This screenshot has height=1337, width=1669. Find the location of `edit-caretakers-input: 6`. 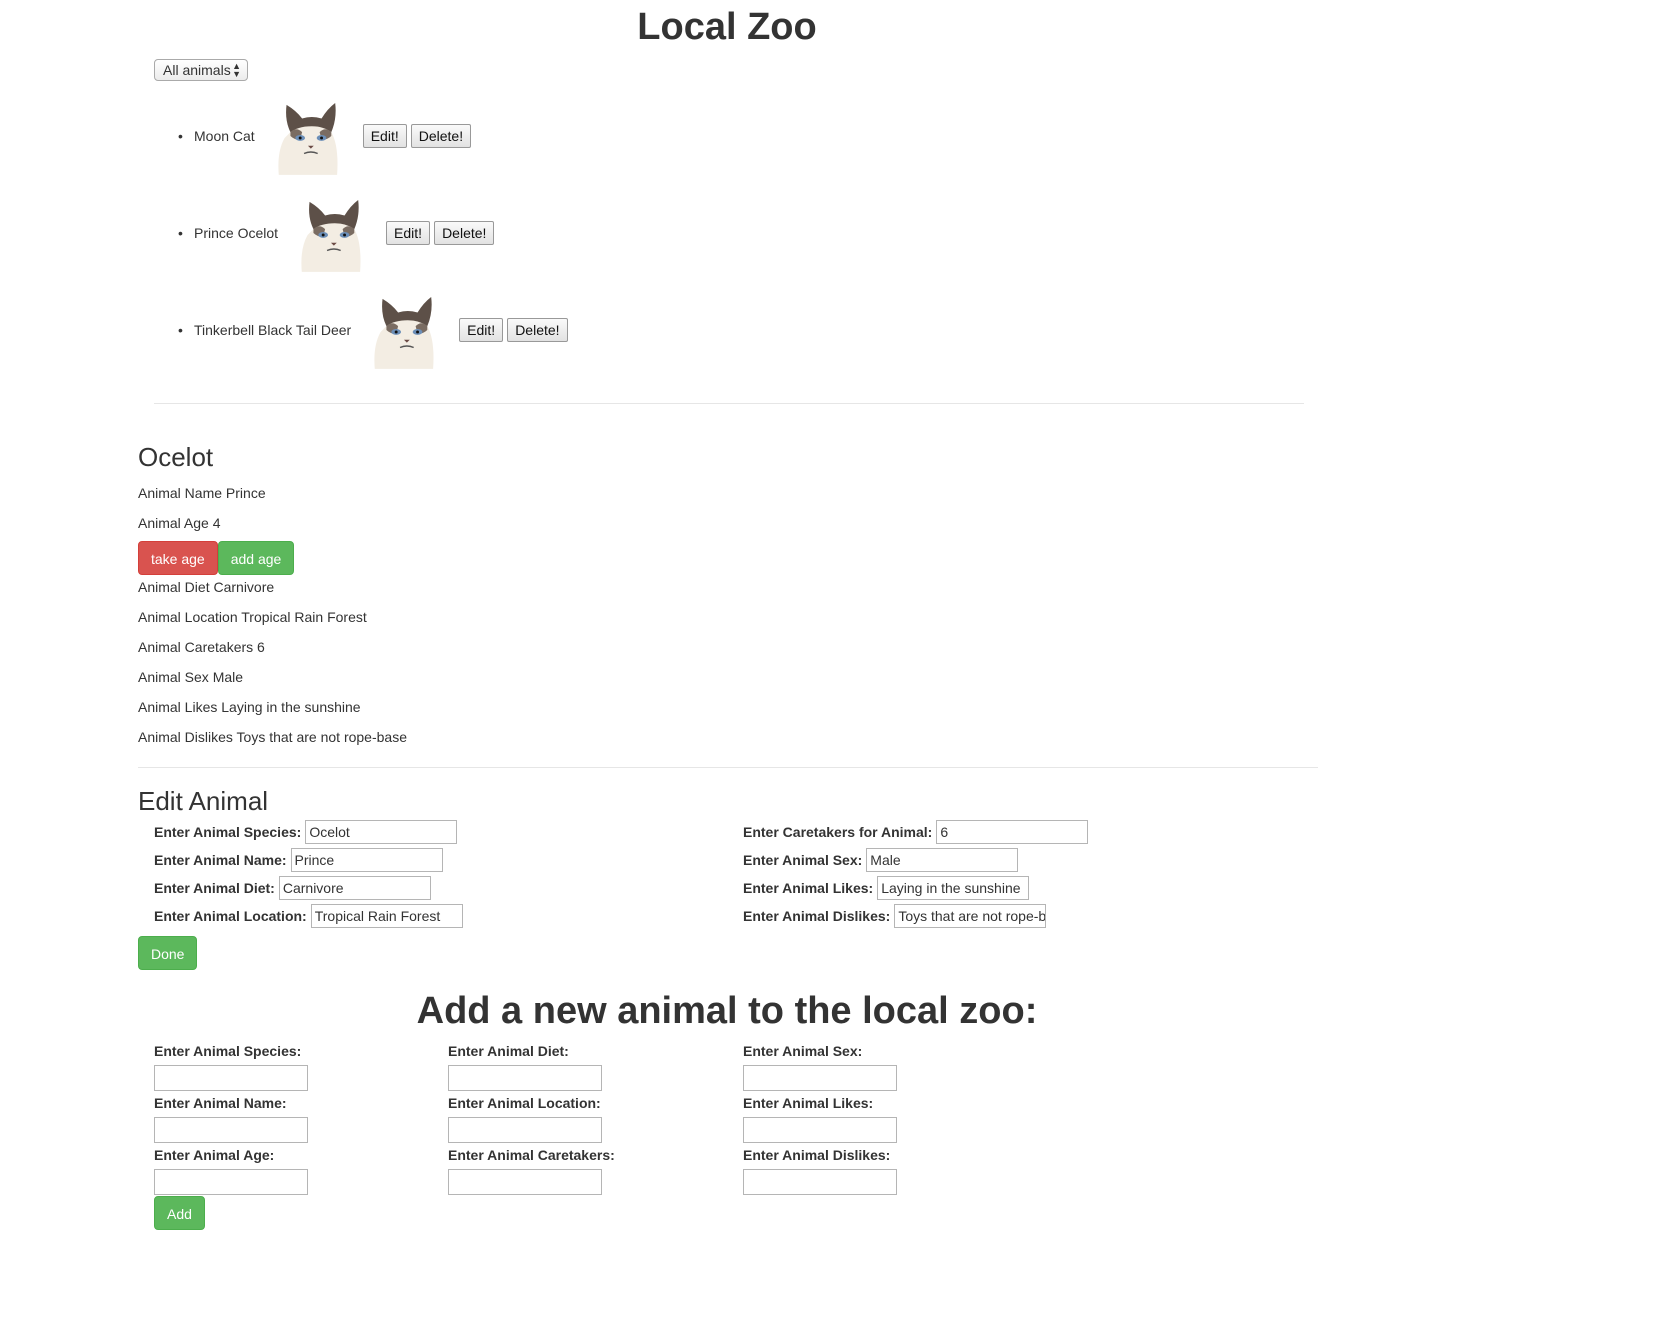

edit-caretakers-input: 6 is located at coordinates (1012, 832).